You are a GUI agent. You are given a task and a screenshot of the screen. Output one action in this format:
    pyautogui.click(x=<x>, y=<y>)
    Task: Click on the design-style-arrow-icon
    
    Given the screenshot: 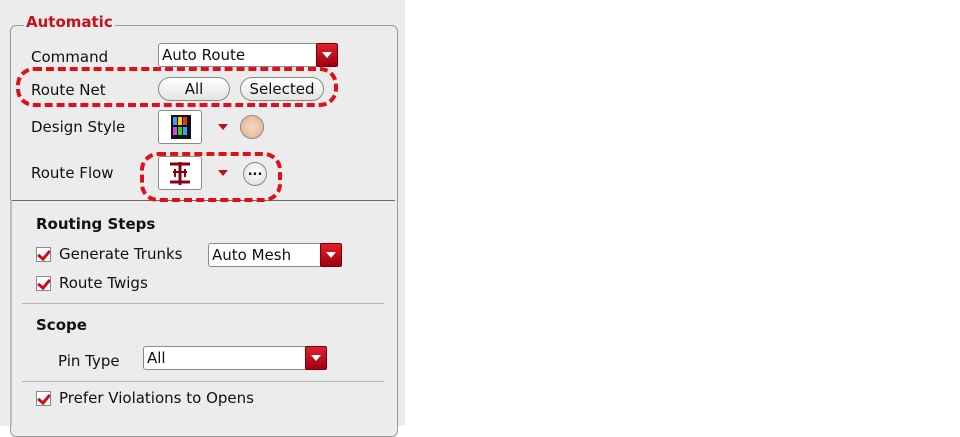 What is the action you would take?
    pyautogui.click(x=222, y=127)
    